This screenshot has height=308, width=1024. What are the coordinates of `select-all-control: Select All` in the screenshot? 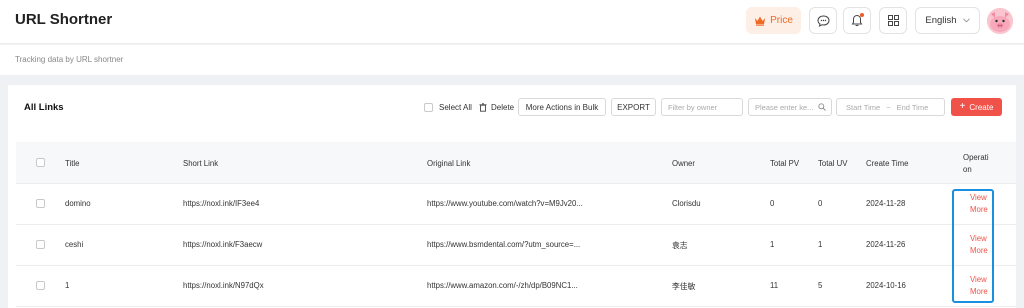 It's located at (448, 107).